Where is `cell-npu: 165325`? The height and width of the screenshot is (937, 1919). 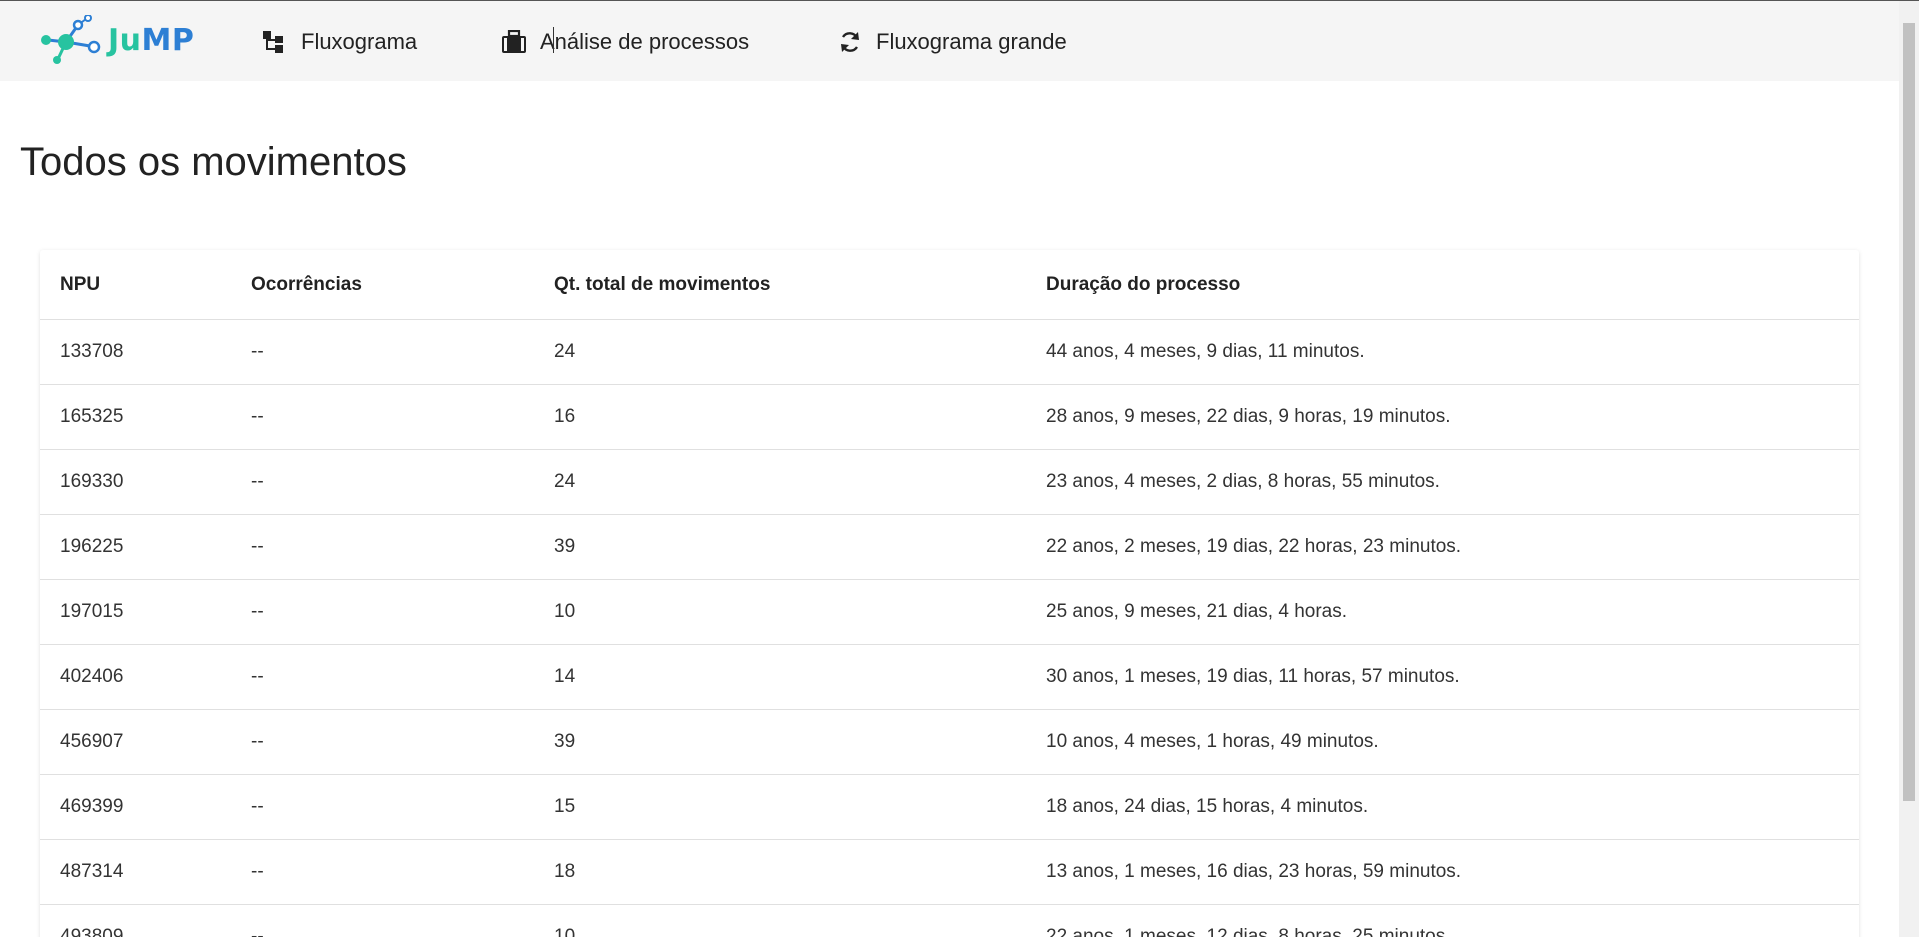 cell-npu: 165325 is located at coordinates (135, 417).